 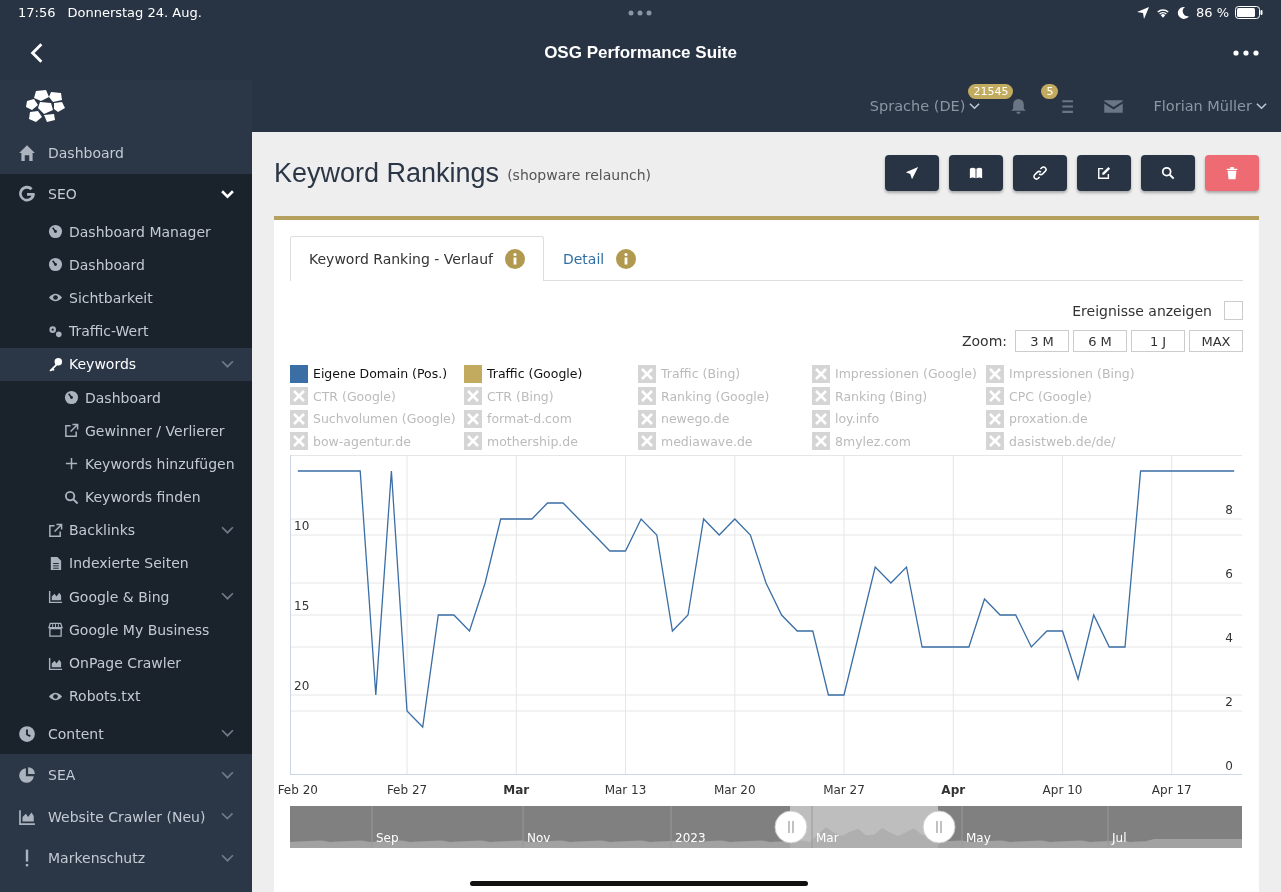 I want to click on sidebar-item: OnPage Crawler, so click(x=126, y=663).